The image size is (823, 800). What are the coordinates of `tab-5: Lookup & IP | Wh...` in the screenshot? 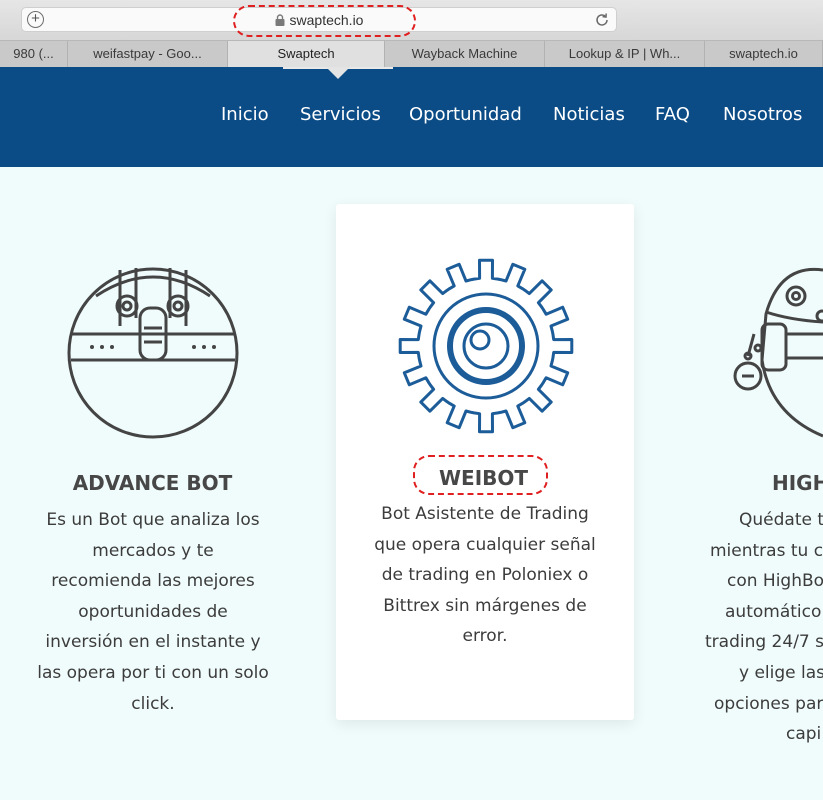 It's located at (625, 54).